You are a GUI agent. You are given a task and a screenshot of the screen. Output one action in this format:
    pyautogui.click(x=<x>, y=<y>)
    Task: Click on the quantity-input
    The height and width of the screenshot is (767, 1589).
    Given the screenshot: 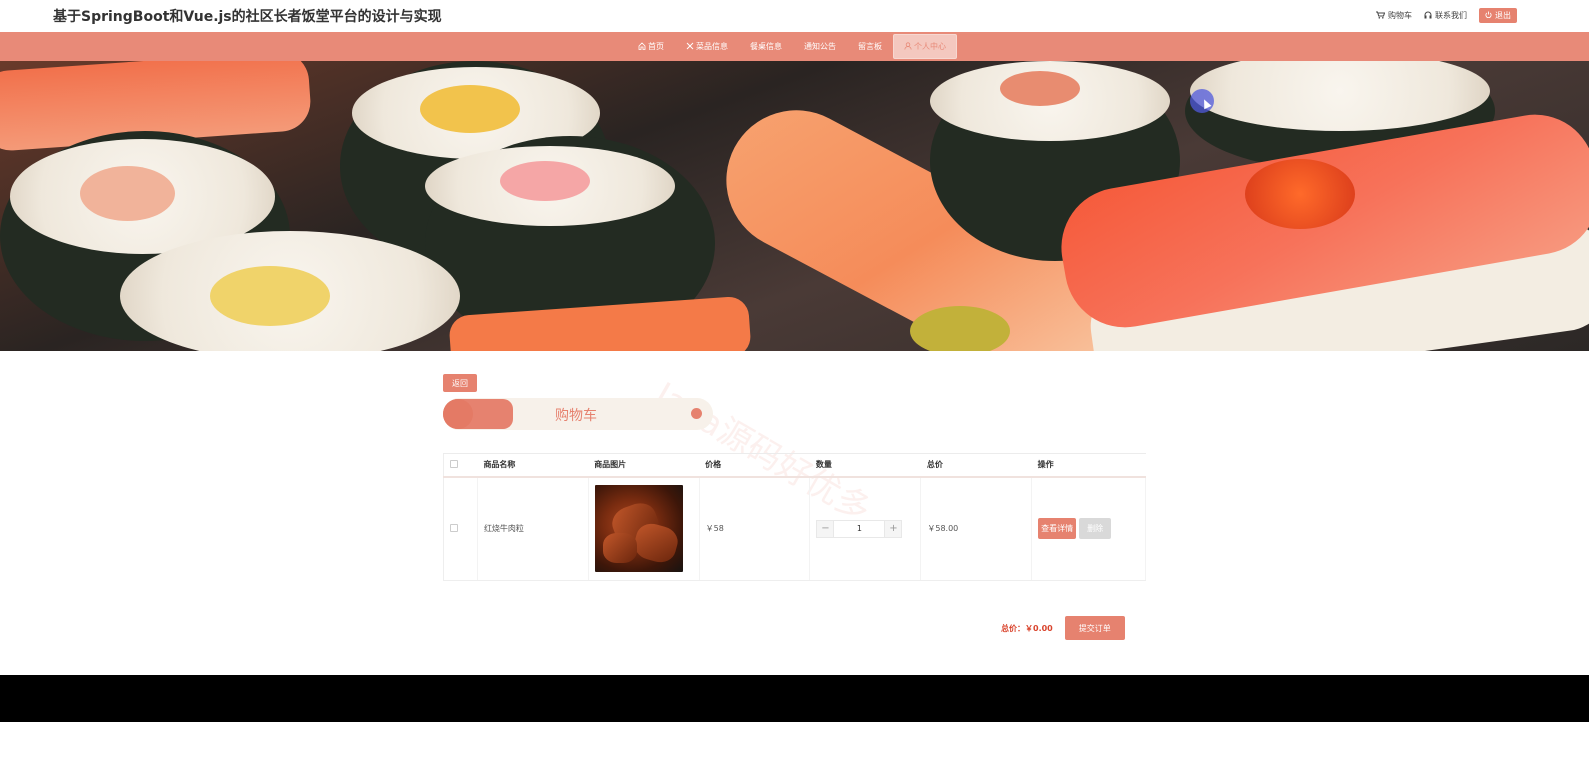 What is the action you would take?
    pyautogui.click(x=859, y=528)
    